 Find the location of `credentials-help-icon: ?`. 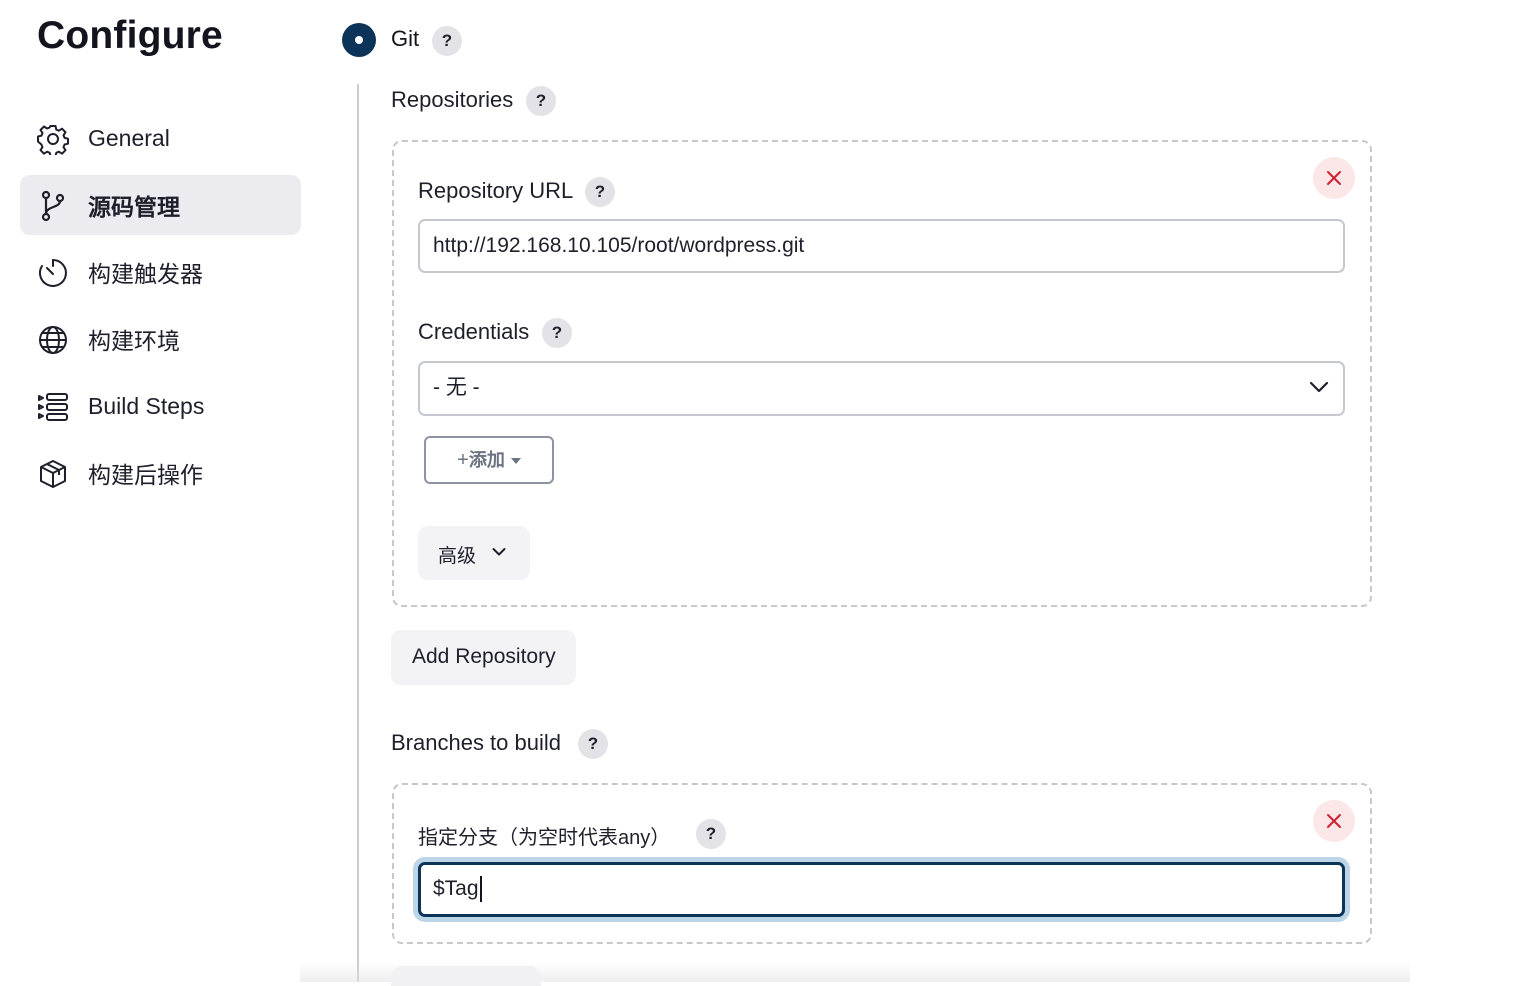

credentials-help-icon: ? is located at coordinates (557, 333).